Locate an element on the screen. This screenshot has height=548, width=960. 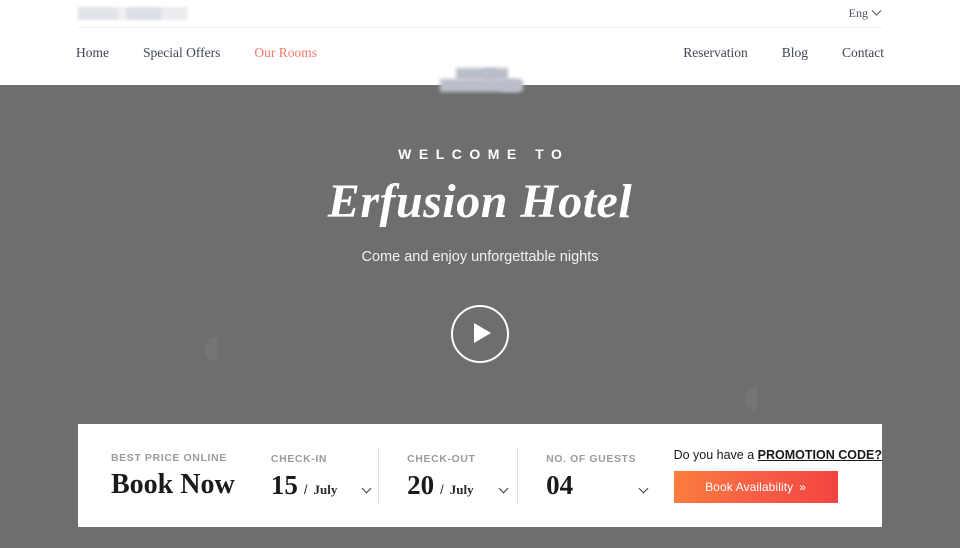
book-now-text: Book Now is located at coordinates (173, 484).